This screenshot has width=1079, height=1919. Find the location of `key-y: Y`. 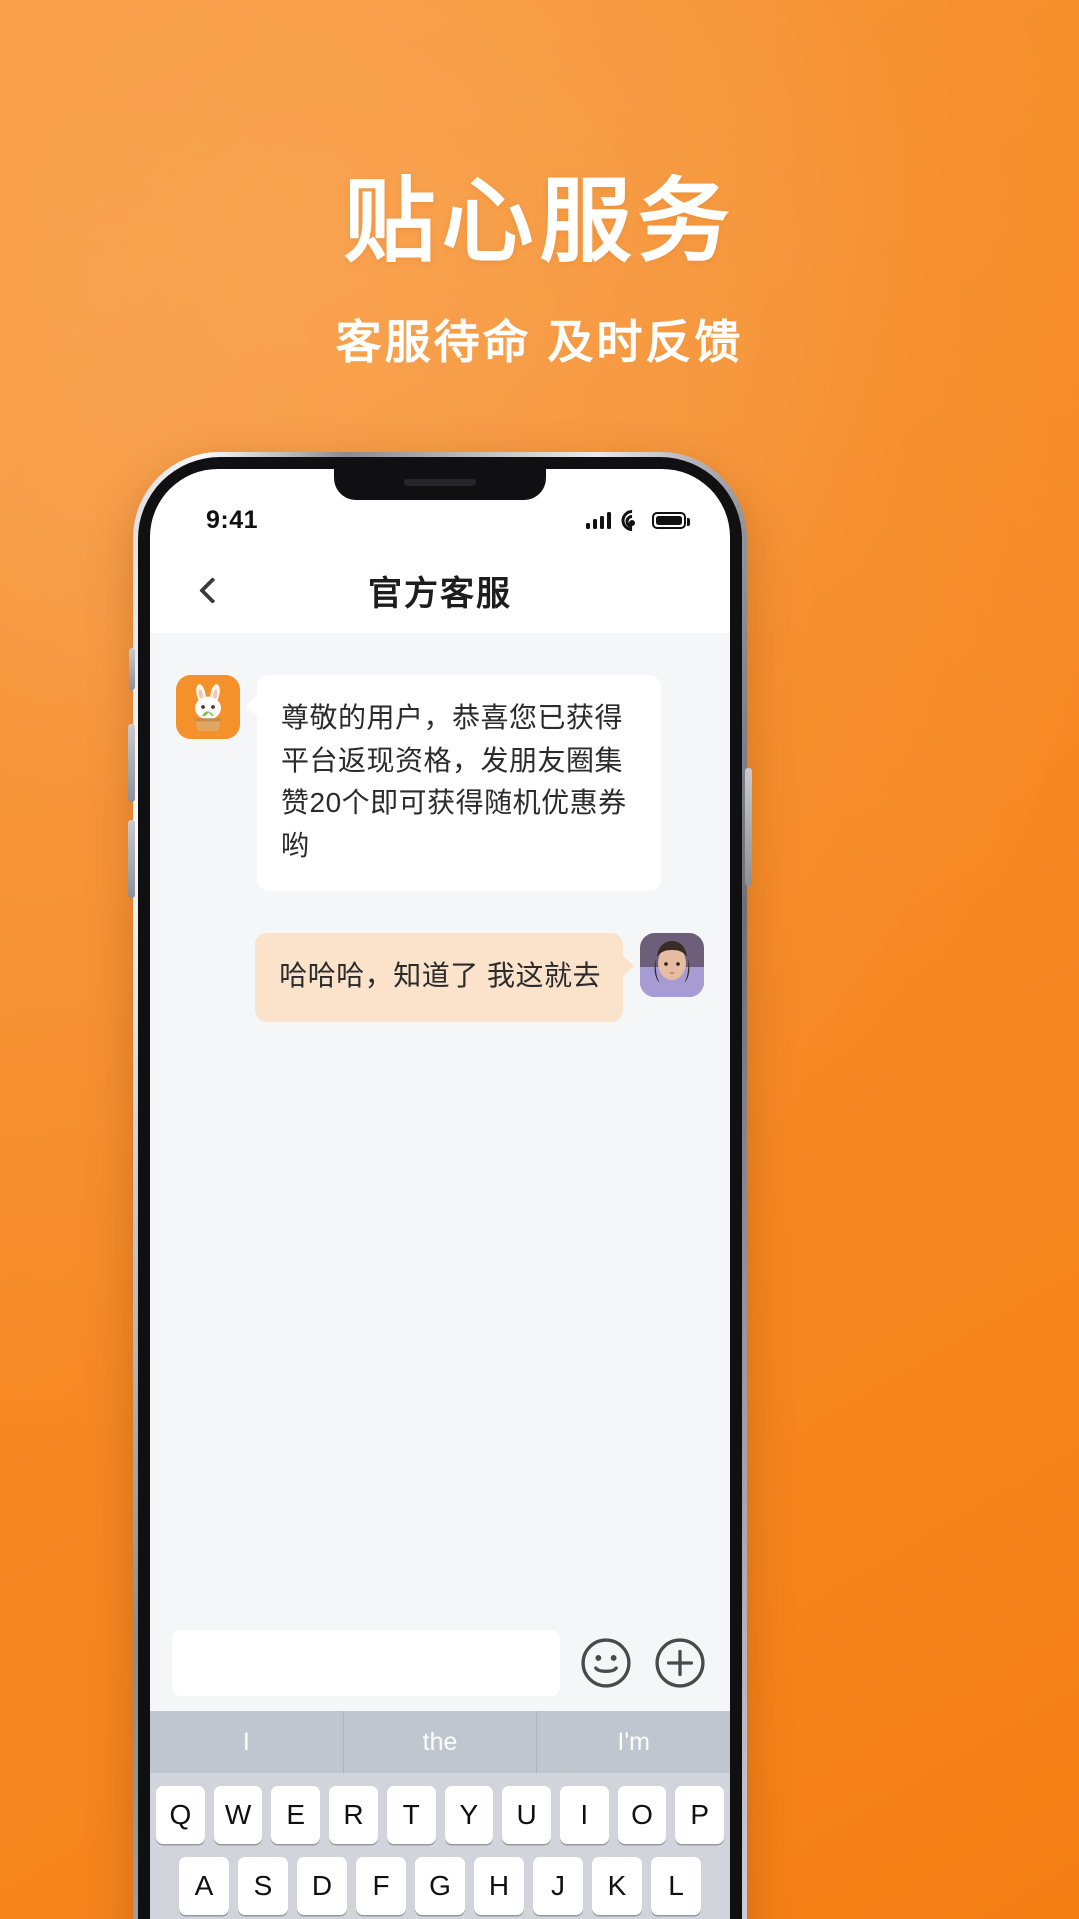

key-y: Y is located at coordinates (469, 1815).